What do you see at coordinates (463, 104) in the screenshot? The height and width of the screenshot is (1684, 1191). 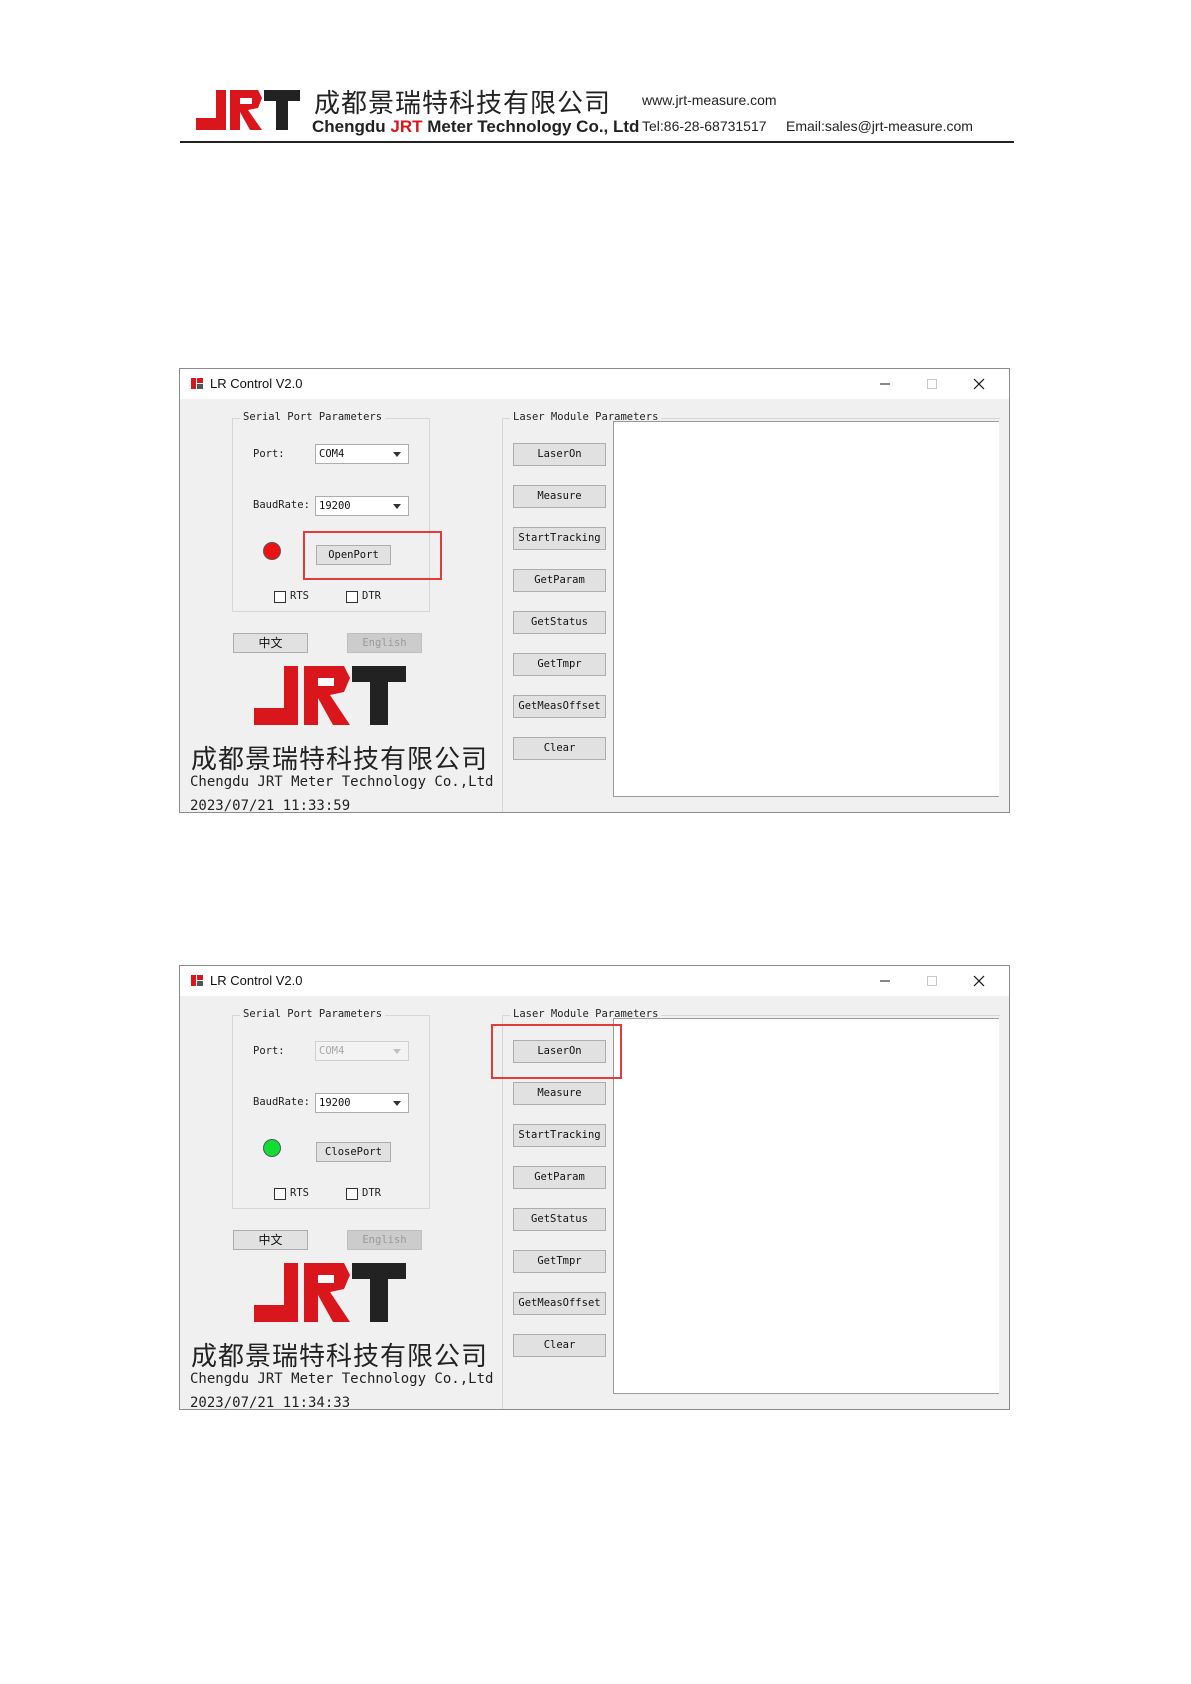 I see `header-company-cn: 成都景瑞特科技有限公司` at bounding box center [463, 104].